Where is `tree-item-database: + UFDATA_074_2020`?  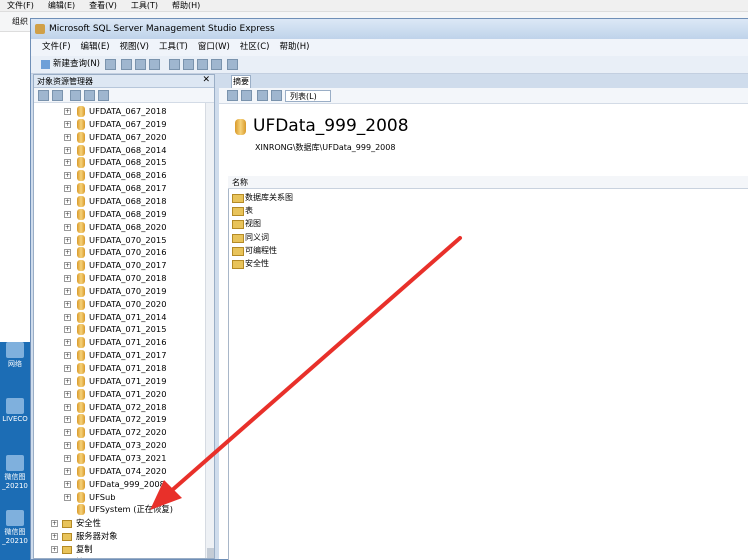 tree-item-database: + UFDATA_074_2020 is located at coordinates (119, 471).